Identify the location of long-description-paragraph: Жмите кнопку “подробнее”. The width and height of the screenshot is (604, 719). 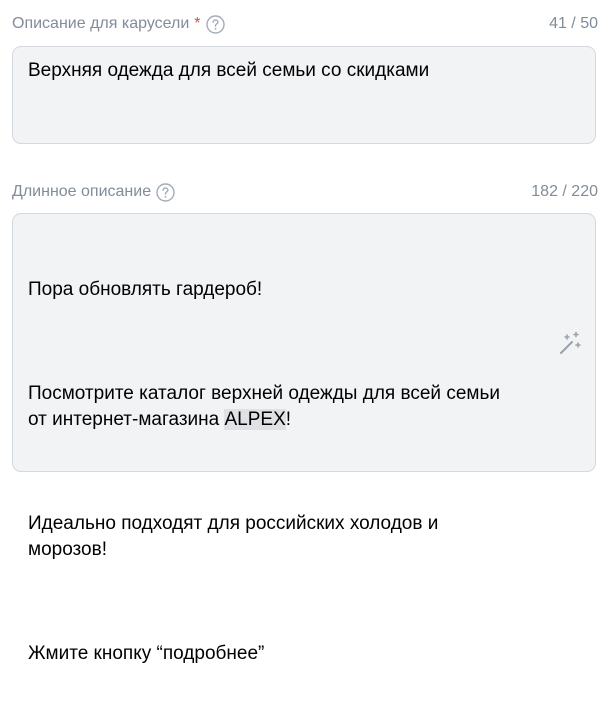
(146, 653).